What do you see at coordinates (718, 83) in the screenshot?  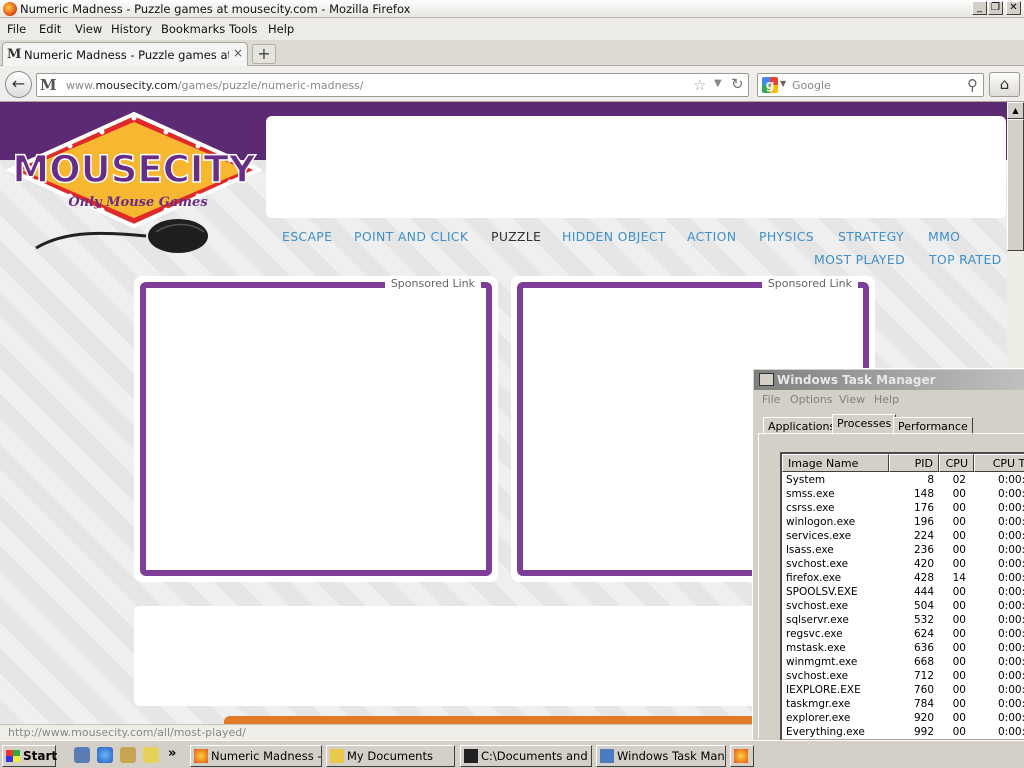 I see `url-history-dropdown-icon: ▼` at bounding box center [718, 83].